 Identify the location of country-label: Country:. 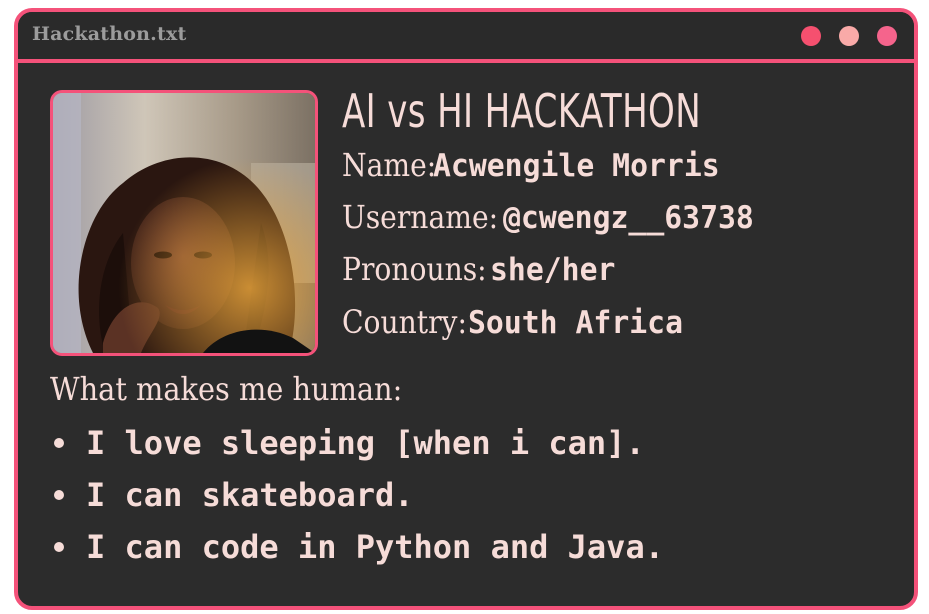
(404, 322).